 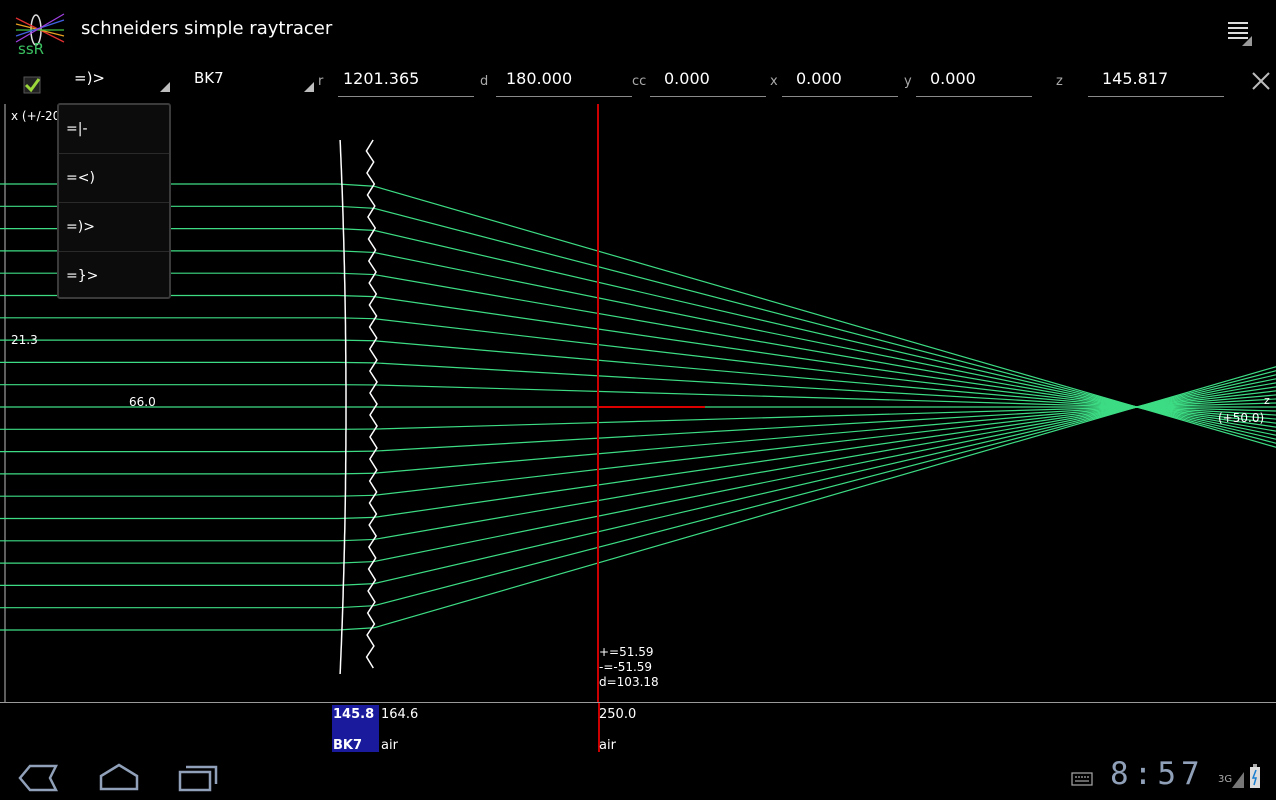 I want to click on surface-2-material: air, so click(x=389, y=745).